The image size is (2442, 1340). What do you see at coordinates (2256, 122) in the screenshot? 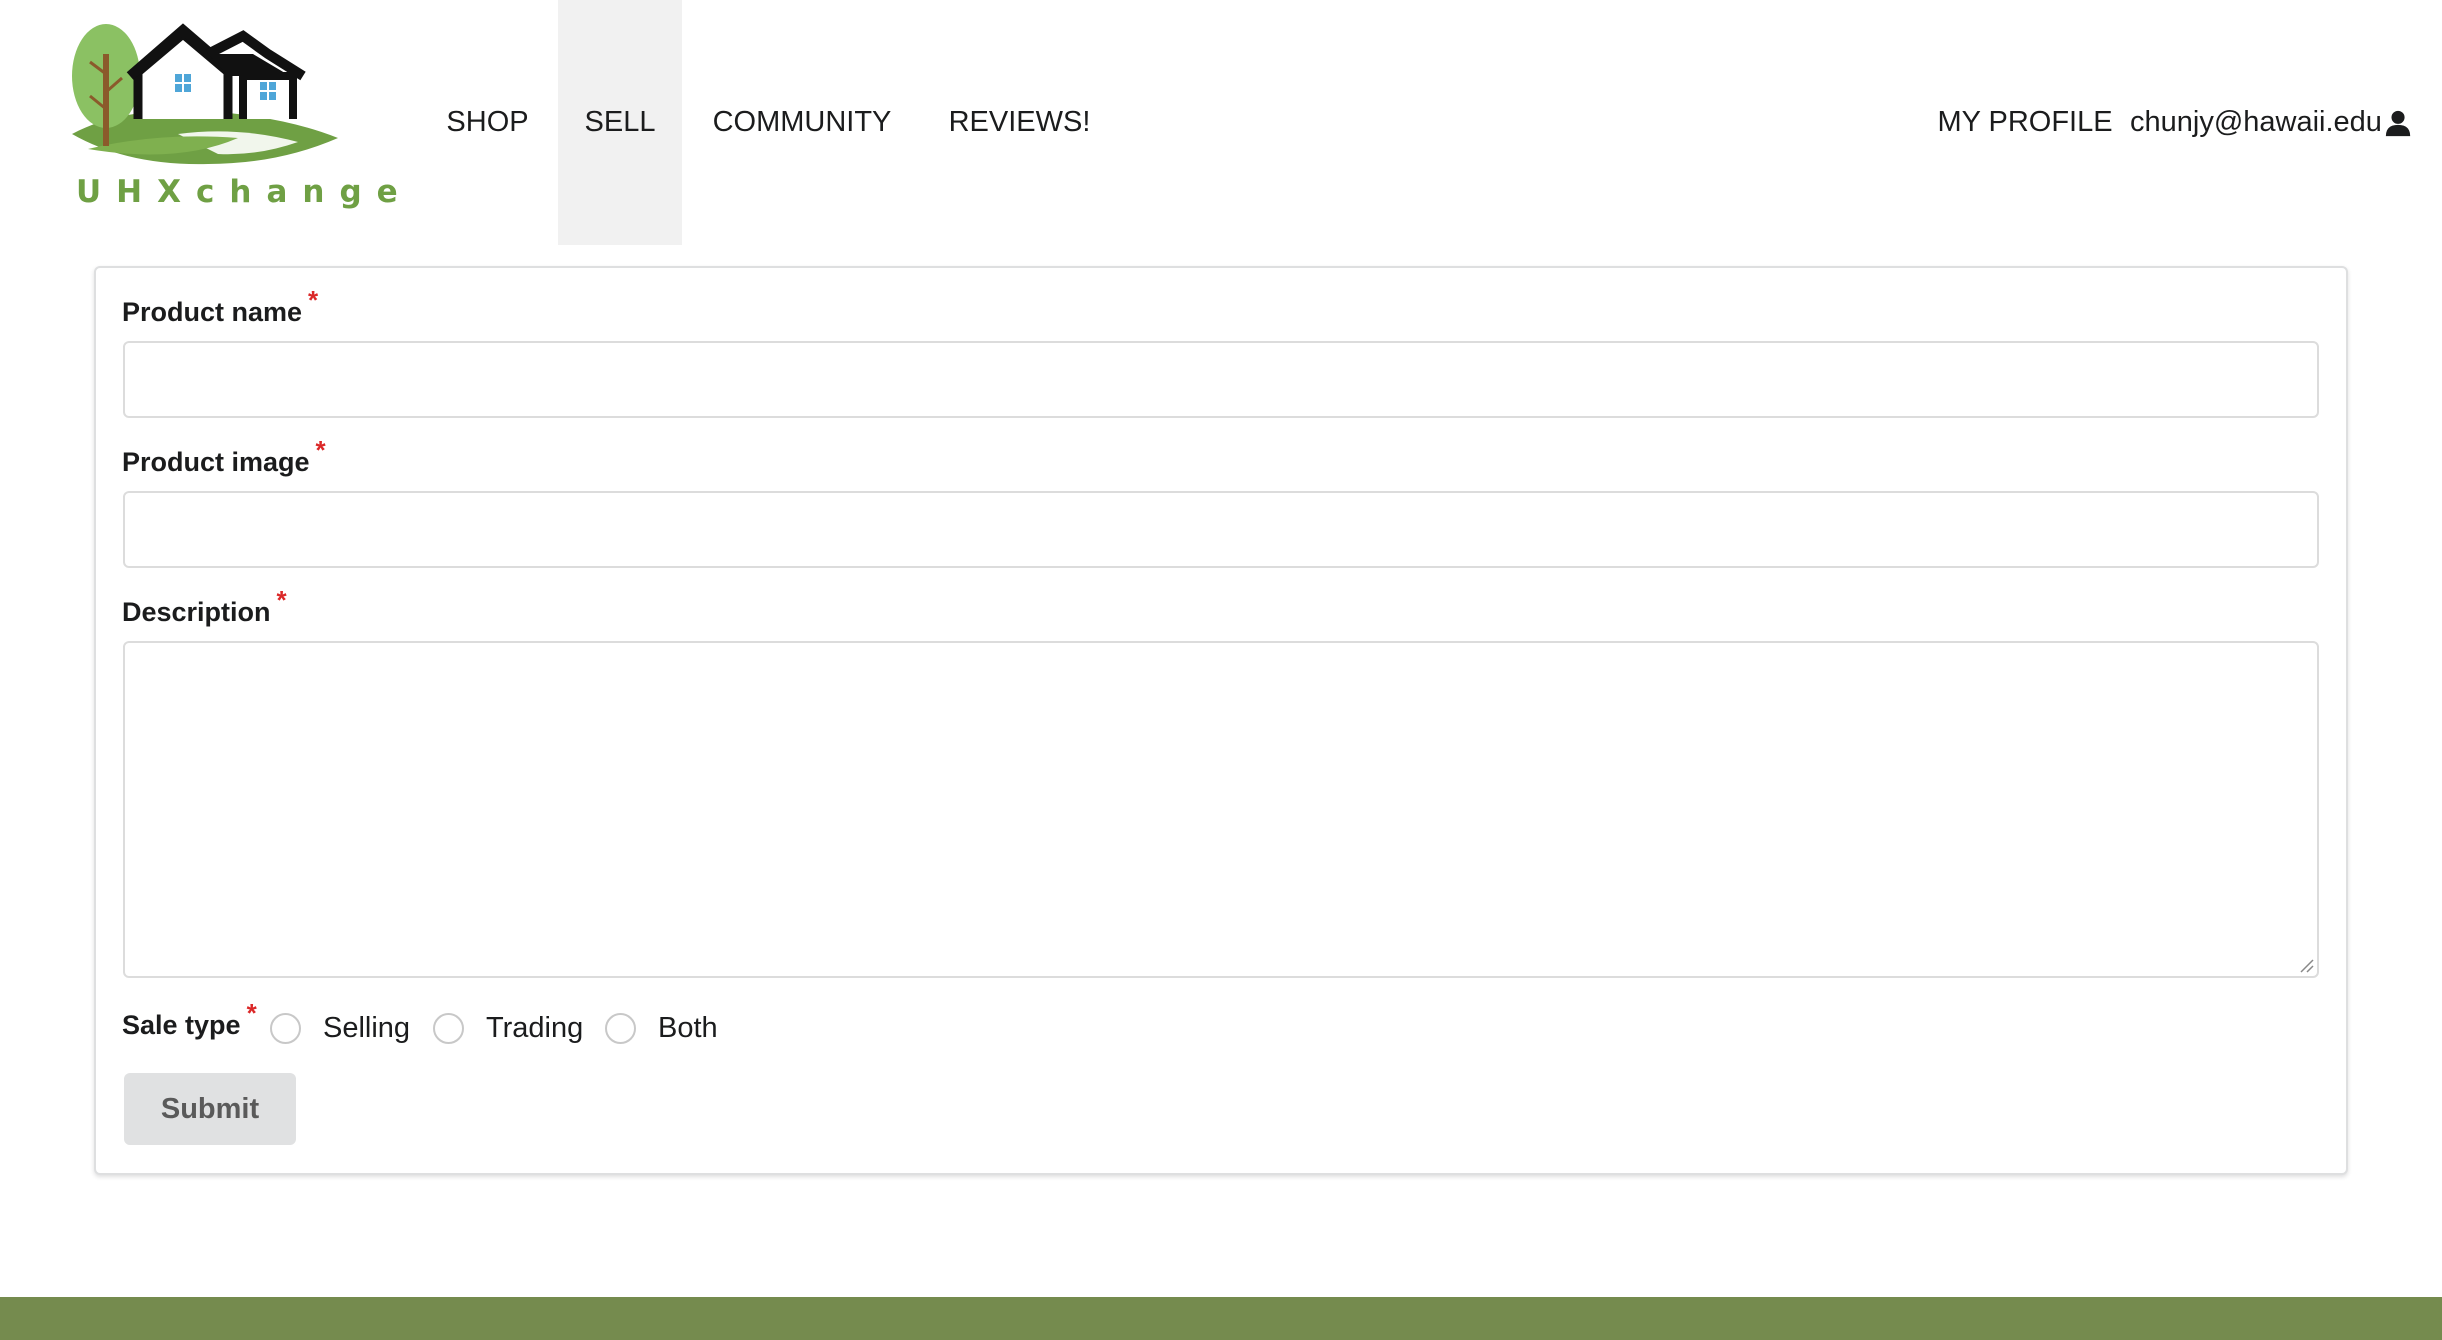
I see `user-email: chunjy@hawaii.edu` at bounding box center [2256, 122].